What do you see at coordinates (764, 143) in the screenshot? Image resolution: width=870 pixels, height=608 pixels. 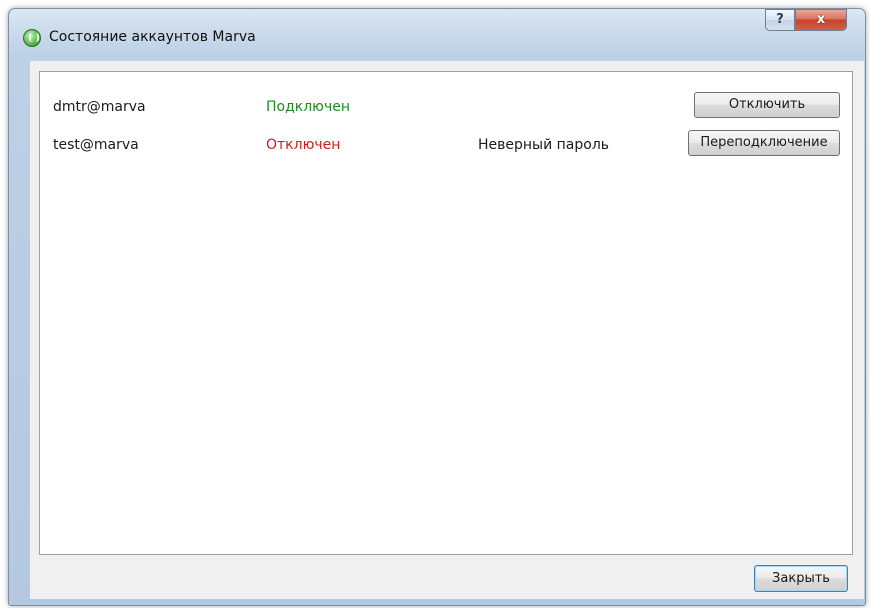 I see `reconnect-button: Переподключение` at bounding box center [764, 143].